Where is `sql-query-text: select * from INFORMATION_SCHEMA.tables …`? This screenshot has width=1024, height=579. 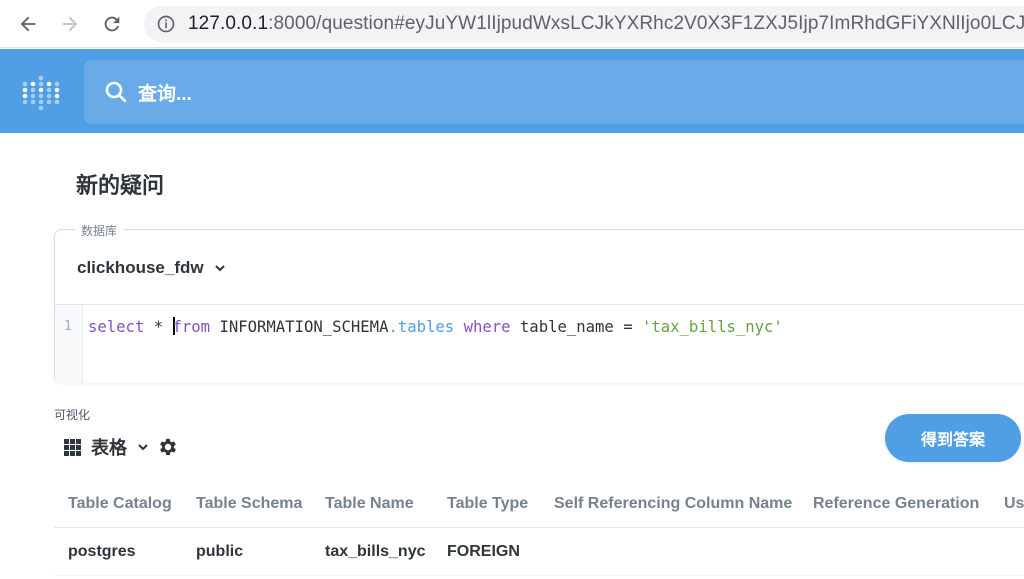
sql-query-text: select * from INFORMATION_SCHEMA.tables … is located at coordinates (435, 326).